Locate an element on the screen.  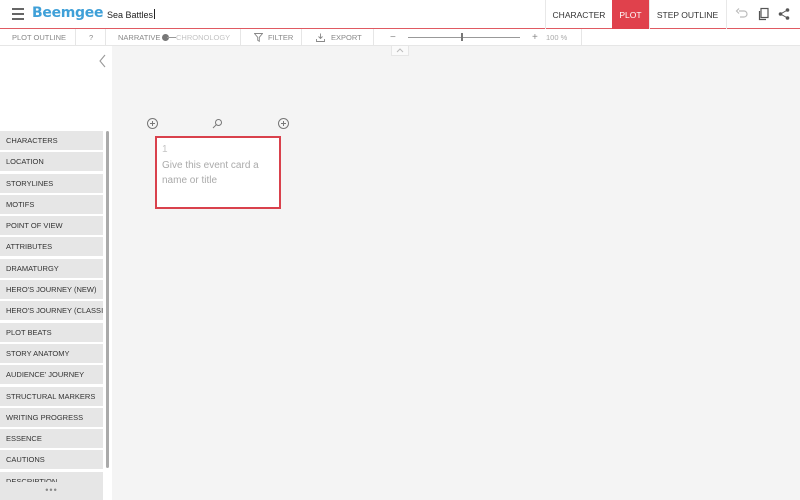
filter-button: FILTER is located at coordinates (280, 37).